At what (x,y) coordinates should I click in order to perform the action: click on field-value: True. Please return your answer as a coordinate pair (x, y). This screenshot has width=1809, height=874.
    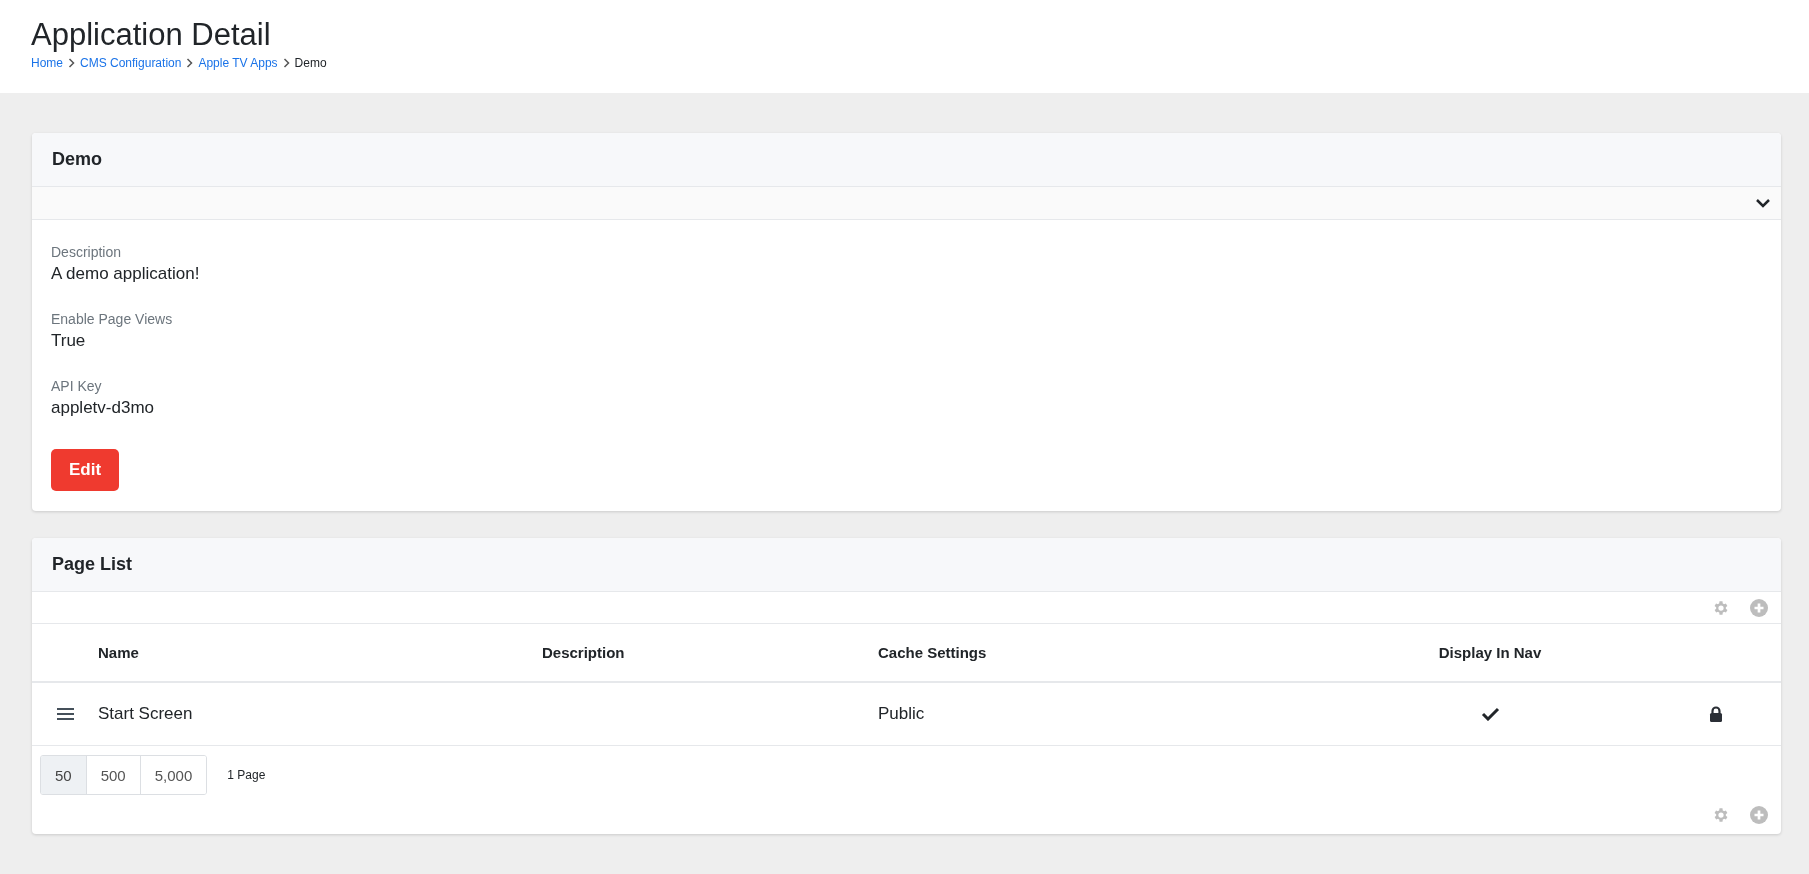
    Looking at the image, I should click on (69, 341).